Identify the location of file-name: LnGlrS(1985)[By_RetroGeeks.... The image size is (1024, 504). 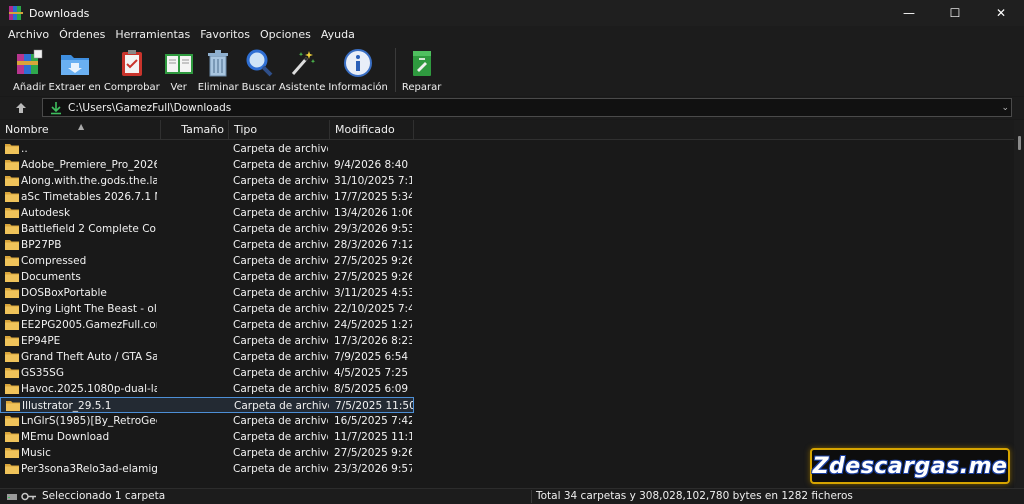
(89, 421).